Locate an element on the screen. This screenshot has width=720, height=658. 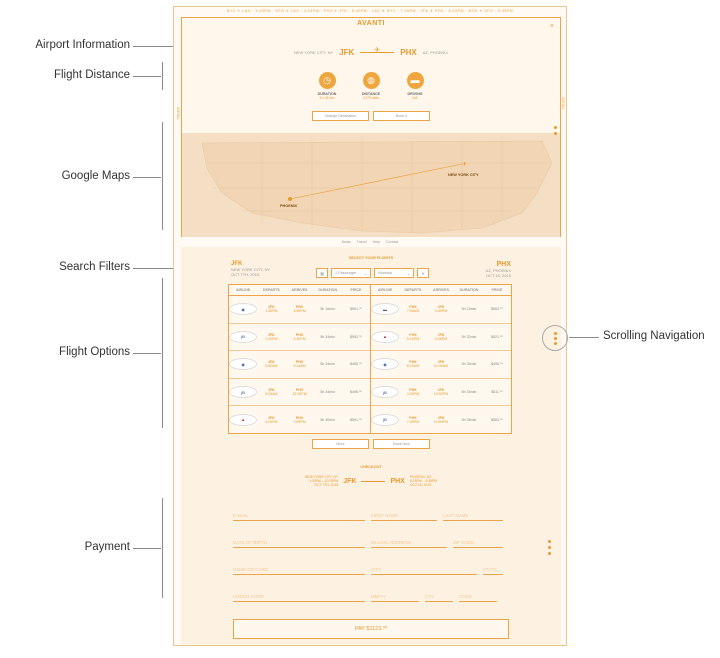
arrives-cell: JFK 10:49AM is located at coordinates (441, 364).